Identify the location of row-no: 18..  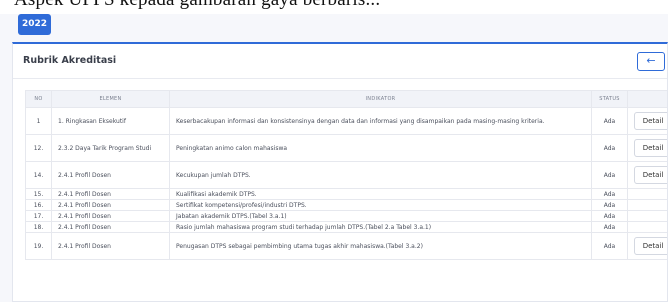
(38, 227).